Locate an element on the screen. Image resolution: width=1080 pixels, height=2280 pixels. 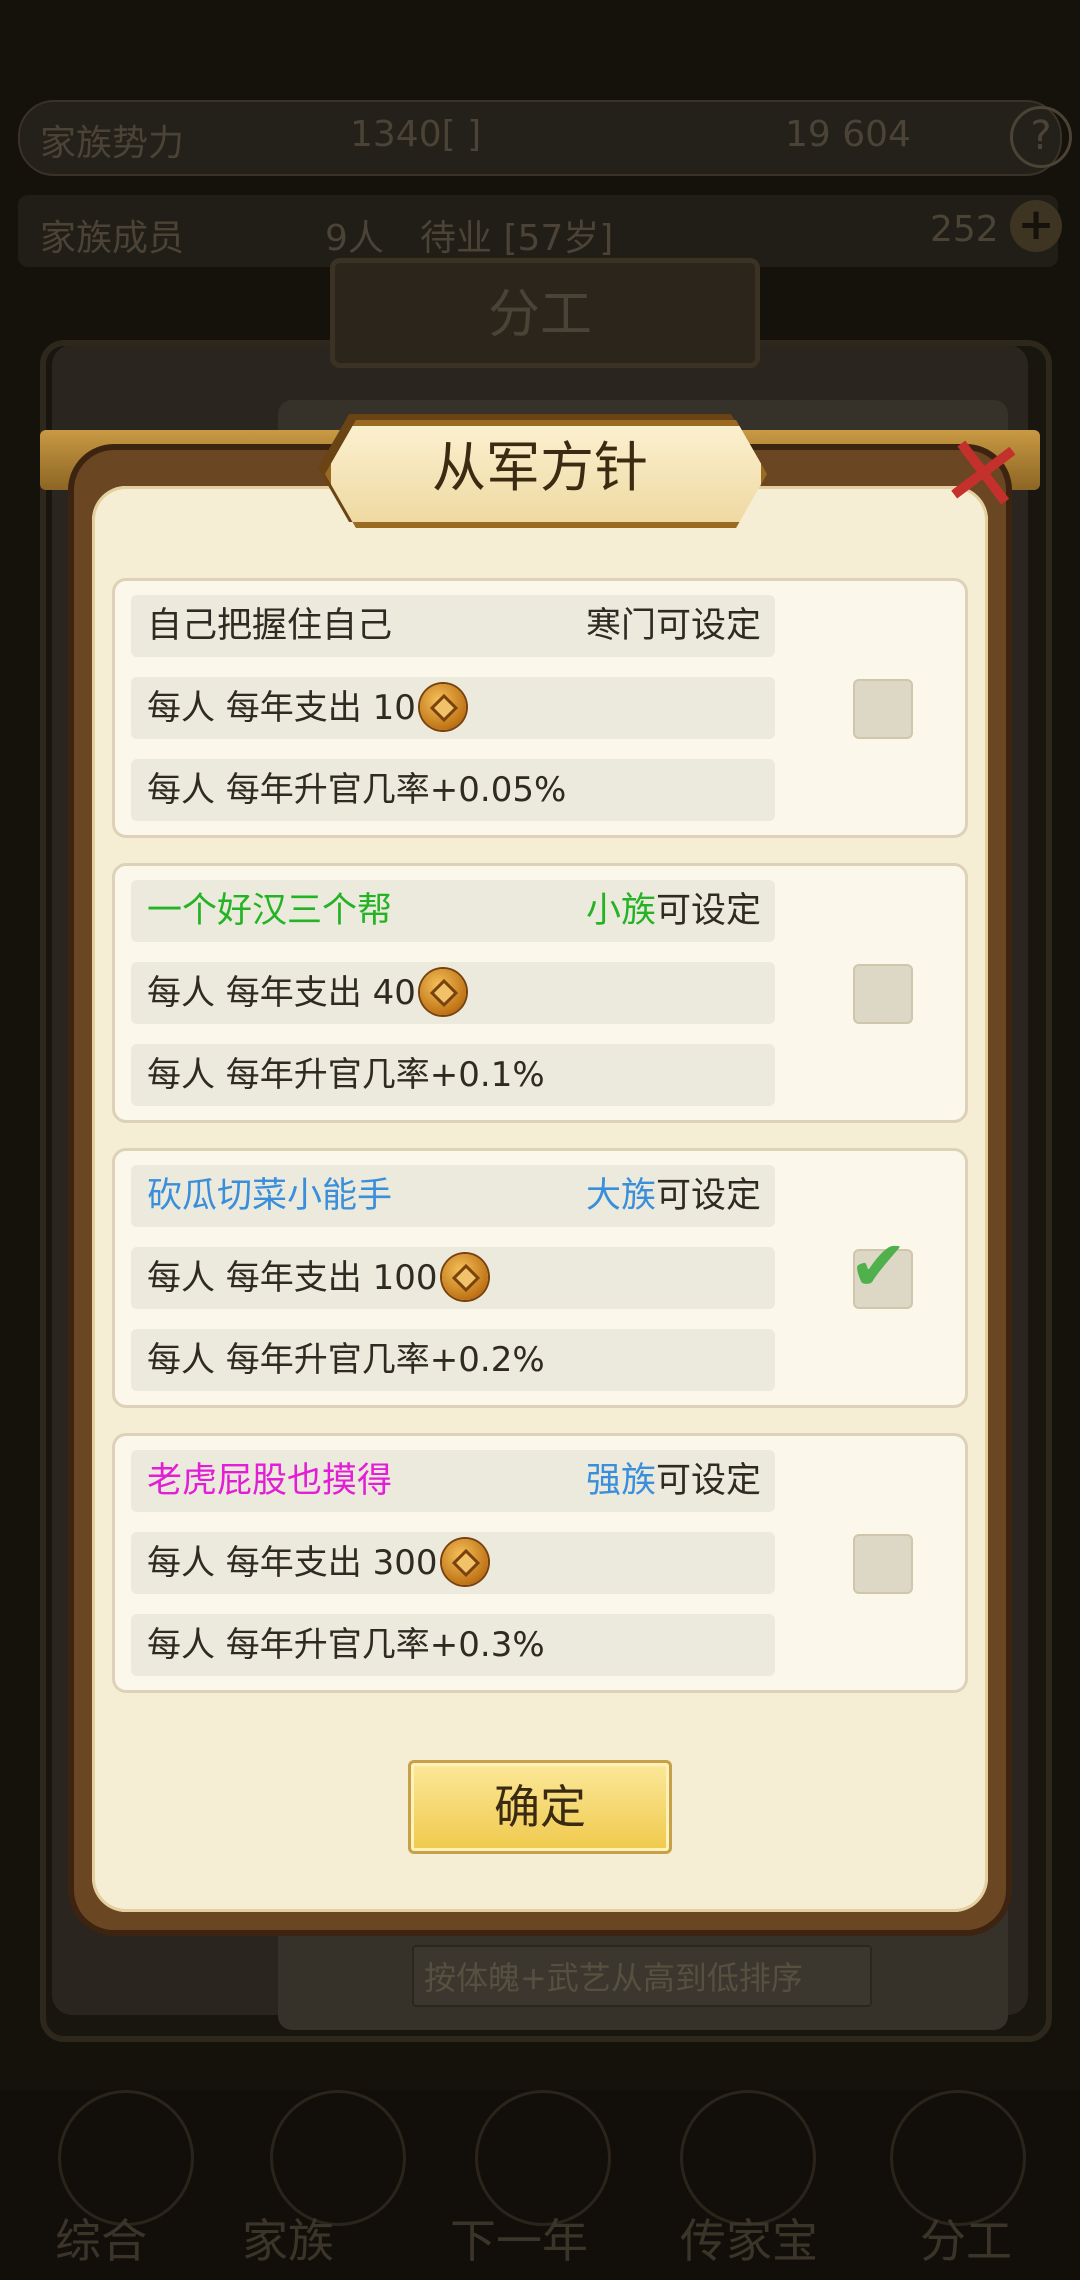
nav-item-next-year: 下一年 is located at coordinates (519, 2238).